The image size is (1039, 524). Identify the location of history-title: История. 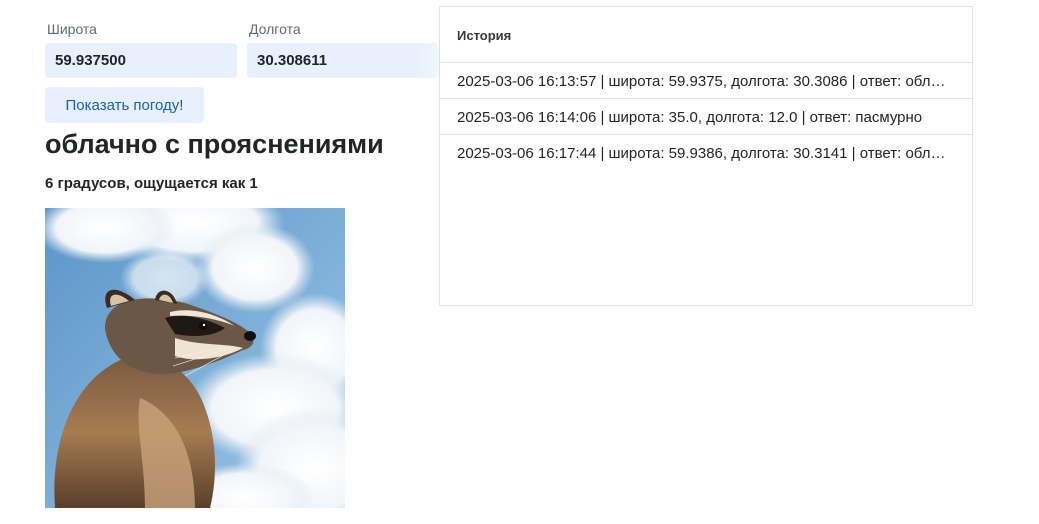
(706, 35).